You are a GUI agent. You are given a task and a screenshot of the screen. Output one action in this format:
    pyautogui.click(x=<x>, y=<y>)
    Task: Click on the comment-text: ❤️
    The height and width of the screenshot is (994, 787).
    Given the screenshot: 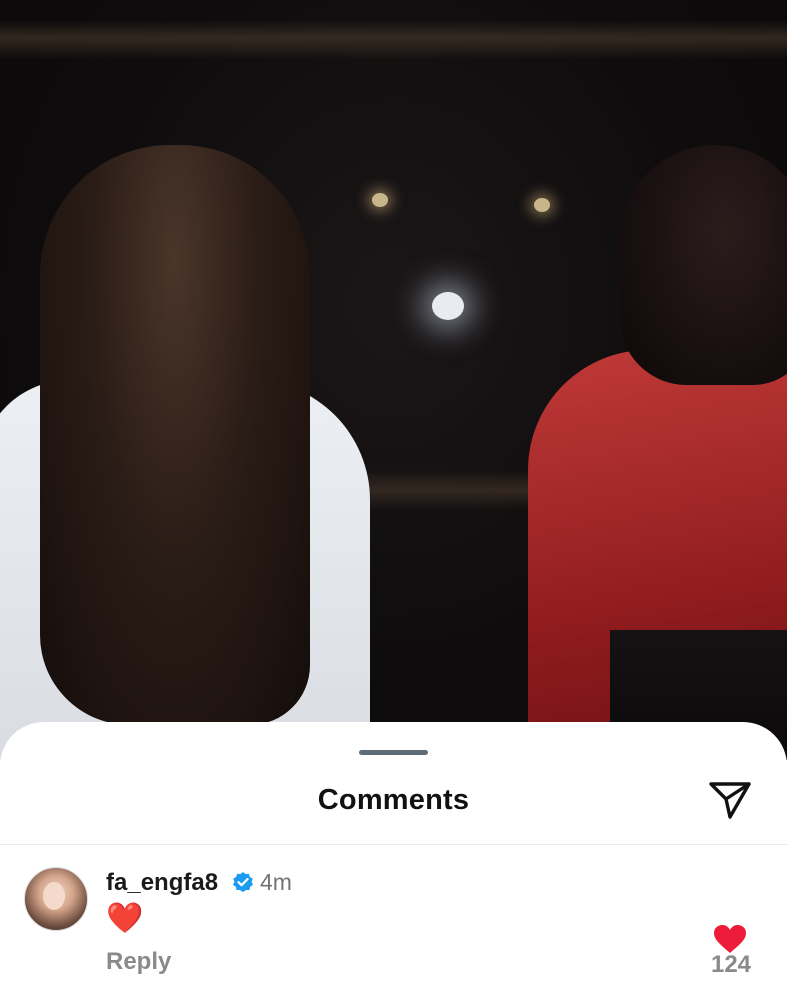 What is the action you would take?
    pyautogui.click(x=125, y=918)
    